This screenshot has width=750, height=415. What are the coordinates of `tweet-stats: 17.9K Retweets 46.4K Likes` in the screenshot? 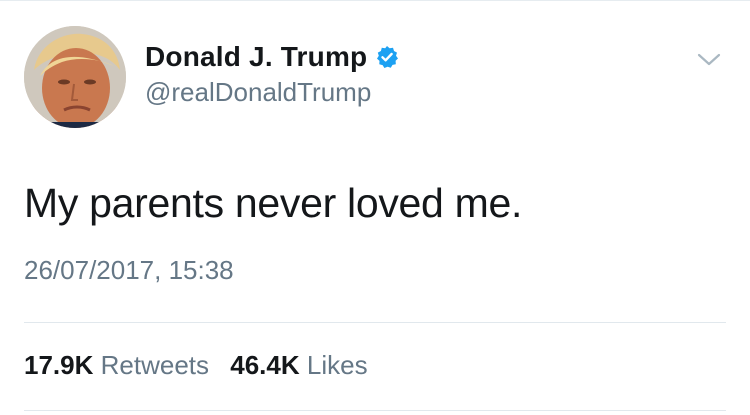 It's located at (196, 365).